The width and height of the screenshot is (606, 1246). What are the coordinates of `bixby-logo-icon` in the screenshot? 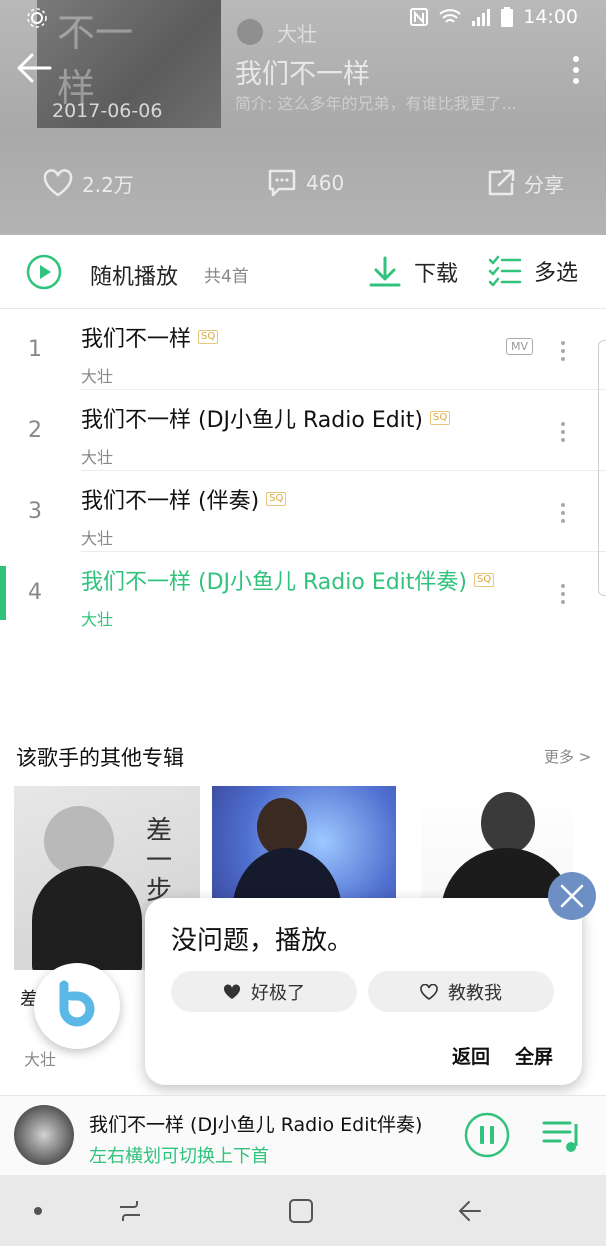 It's located at (77, 1003).